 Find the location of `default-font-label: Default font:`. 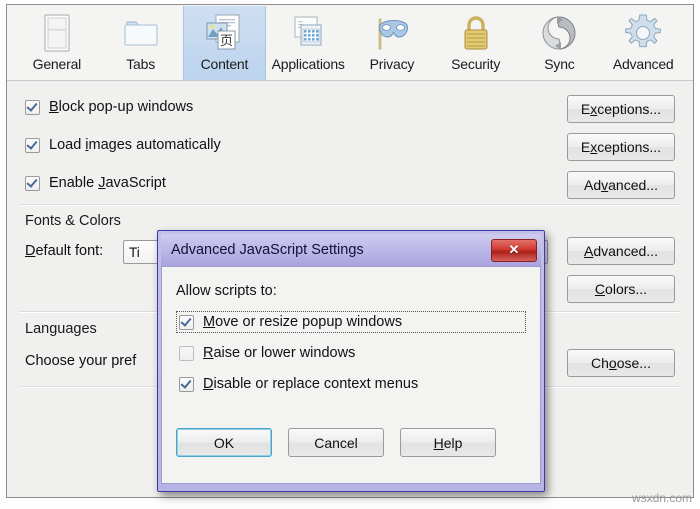

default-font-label: Default font: is located at coordinates (64, 251).